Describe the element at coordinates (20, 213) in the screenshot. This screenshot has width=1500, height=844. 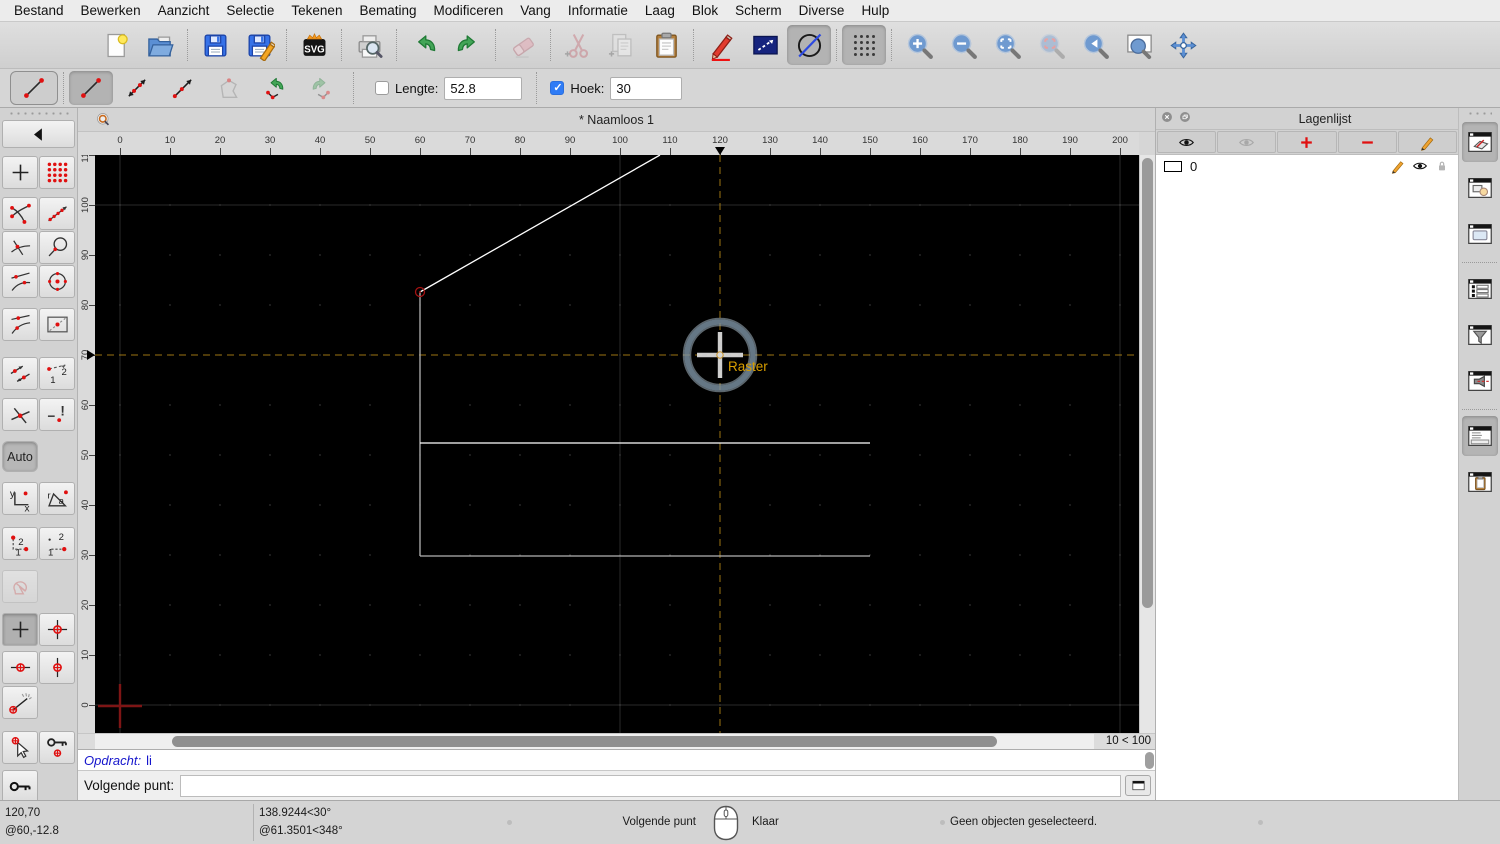
I see `snap-endpoints-button` at that location.